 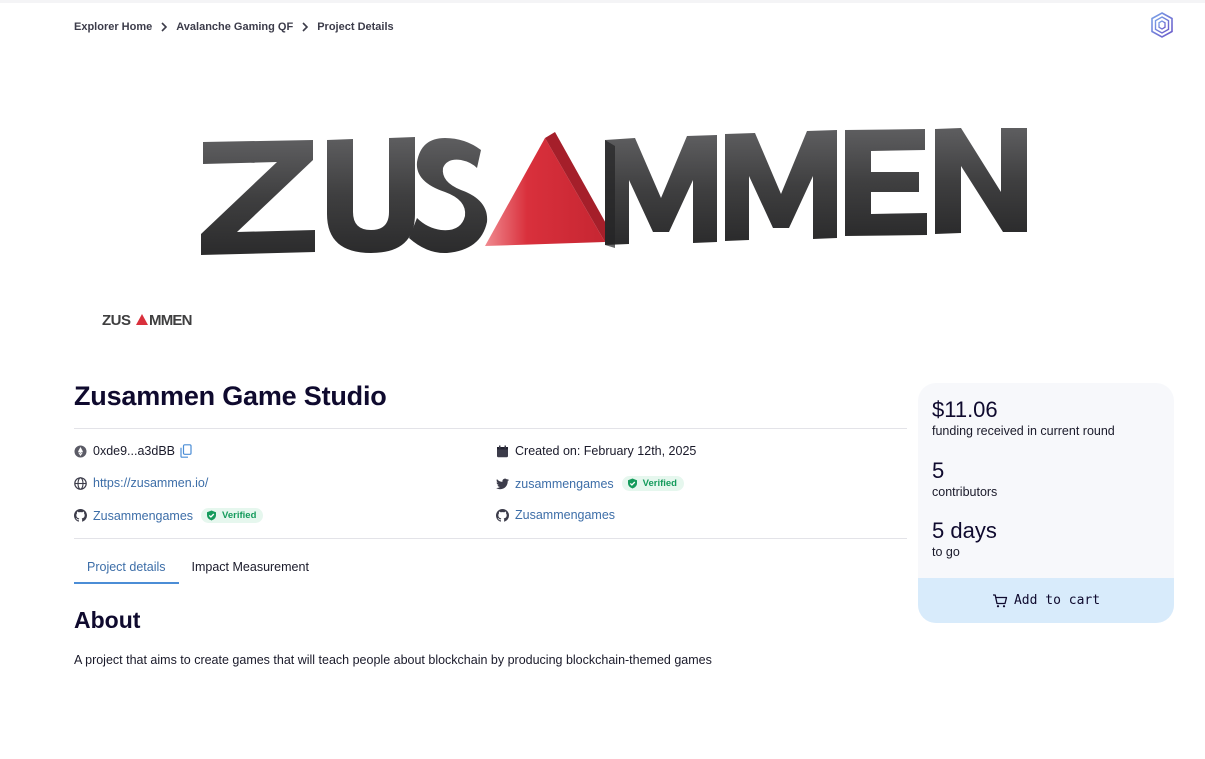 I want to click on wallet-address-row: 0xde9...a3dBB, so click(x=133, y=451).